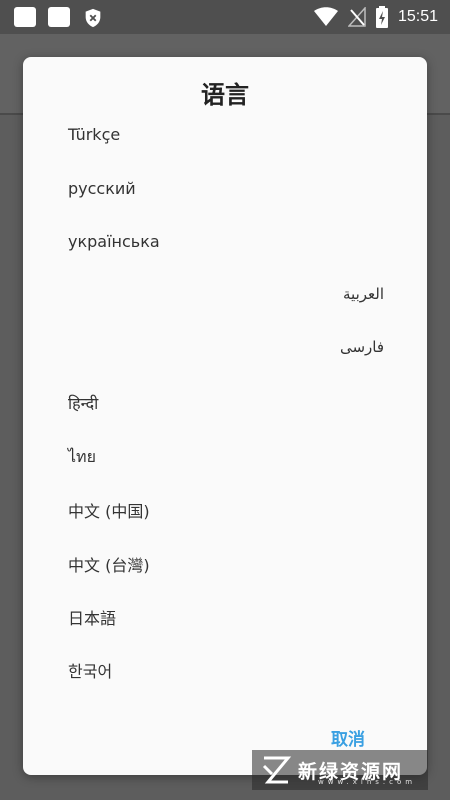 Image resolution: width=450 pixels, height=800 pixels. Describe the element at coordinates (225, 507) in the screenshot. I see `language-option-chinese-simplified: 中文 (中国)` at that location.